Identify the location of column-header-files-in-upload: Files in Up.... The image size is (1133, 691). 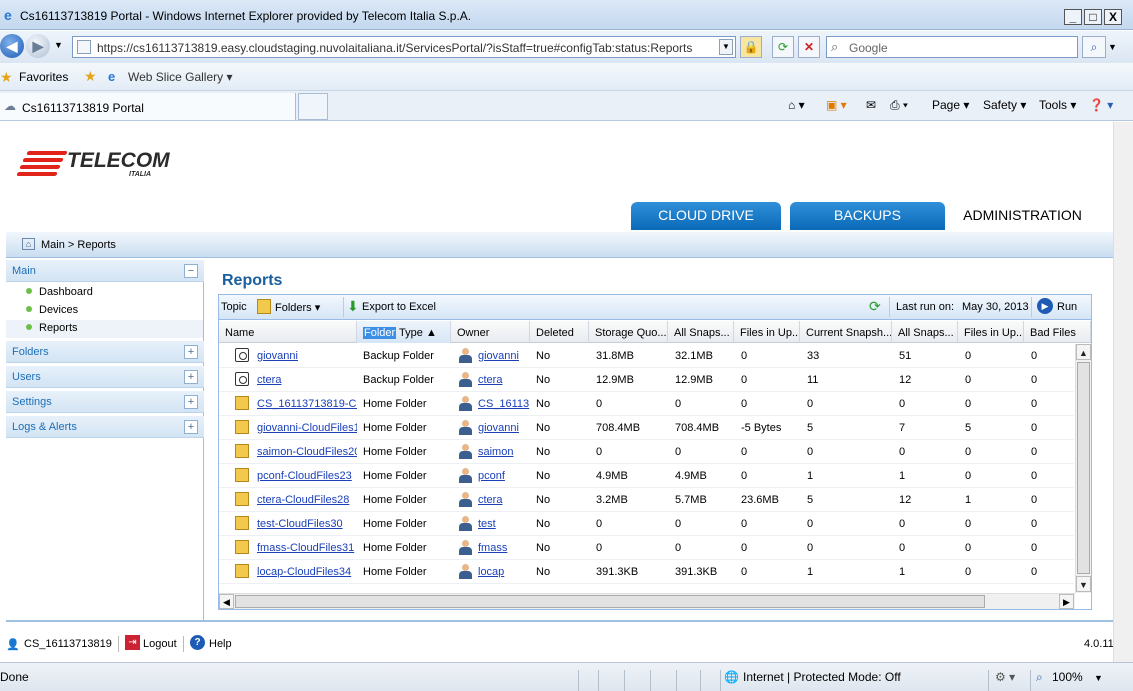
(767, 332).